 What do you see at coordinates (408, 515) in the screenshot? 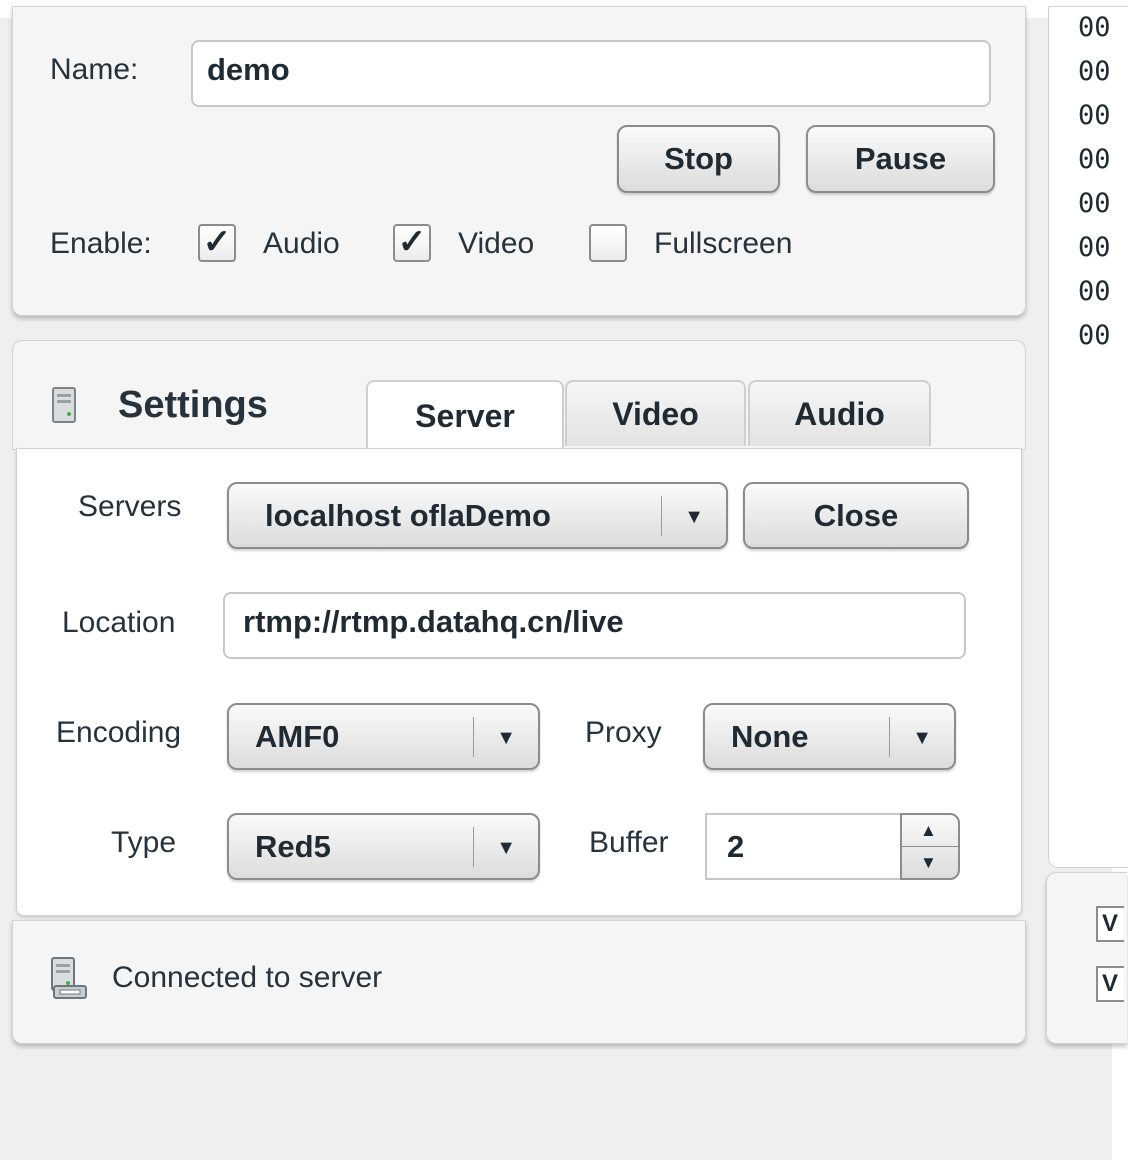
I see `servers-select-value: localhost oflaDemo` at bounding box center [408, 515].